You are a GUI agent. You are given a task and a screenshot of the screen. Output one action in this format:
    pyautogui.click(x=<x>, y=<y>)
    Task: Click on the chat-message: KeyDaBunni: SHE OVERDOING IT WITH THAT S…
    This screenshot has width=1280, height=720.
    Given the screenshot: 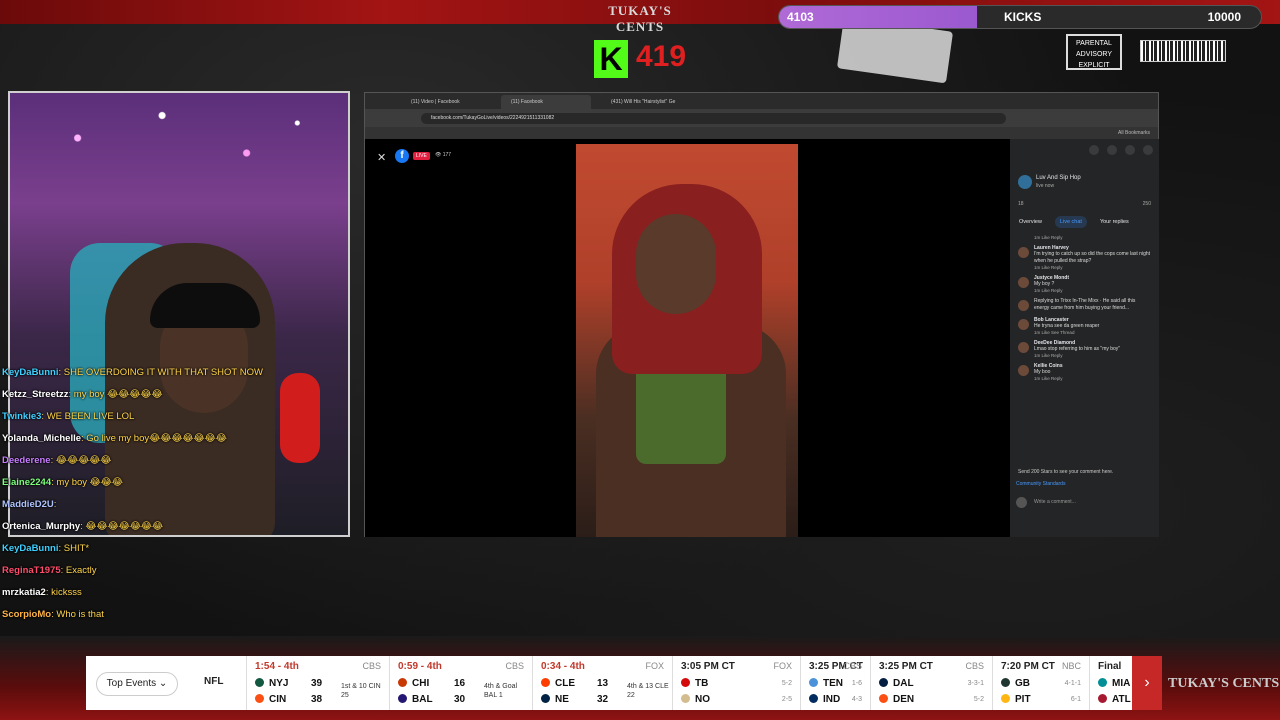 What is the action you would take?
    pyautogui.click(x=180, y=377)
    